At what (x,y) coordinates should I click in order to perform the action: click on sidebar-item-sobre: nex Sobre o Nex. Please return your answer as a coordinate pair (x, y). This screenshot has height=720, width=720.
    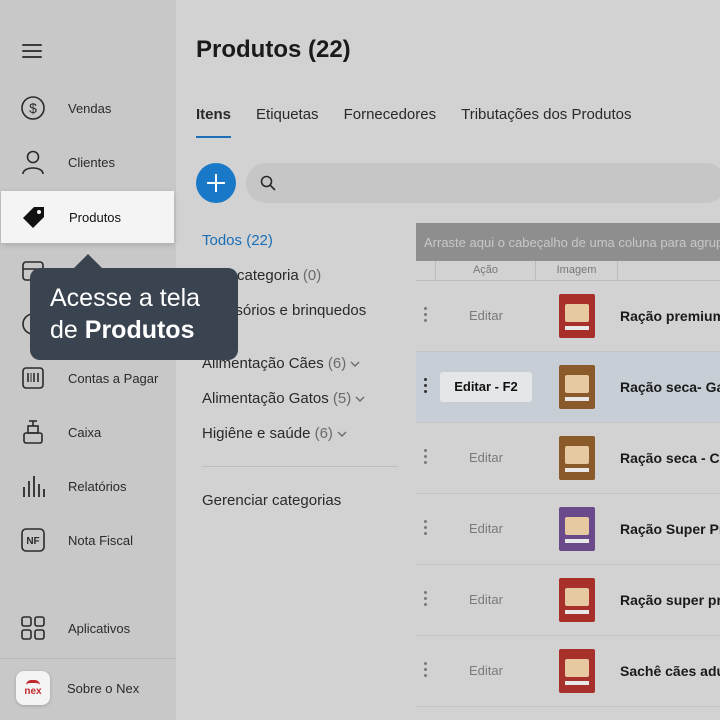
    Looking at the image, I should click on (88, 688).